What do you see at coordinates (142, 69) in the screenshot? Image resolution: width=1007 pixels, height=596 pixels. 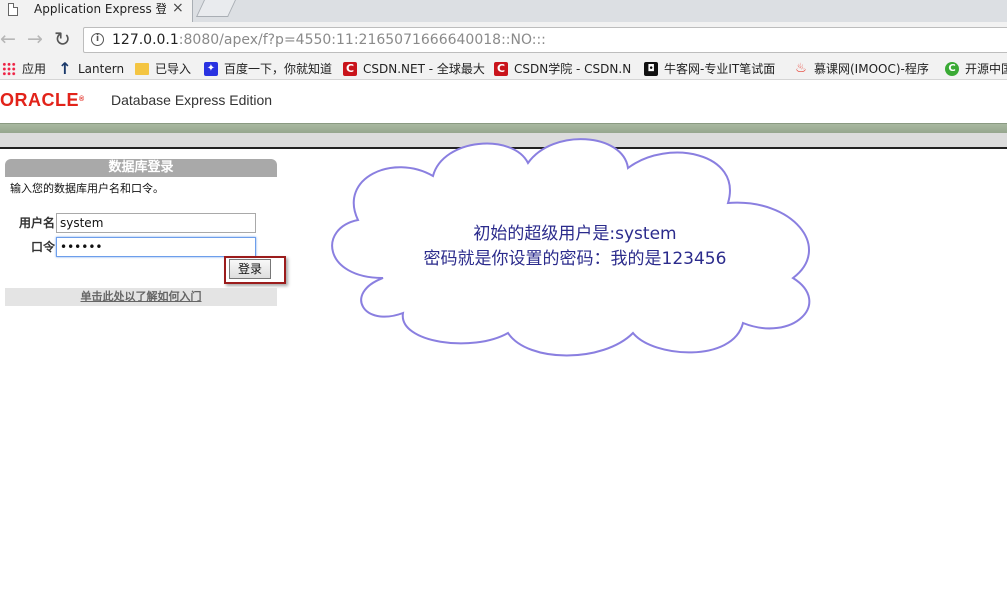 I see `folder-icon` at bounding box center [142, 69].